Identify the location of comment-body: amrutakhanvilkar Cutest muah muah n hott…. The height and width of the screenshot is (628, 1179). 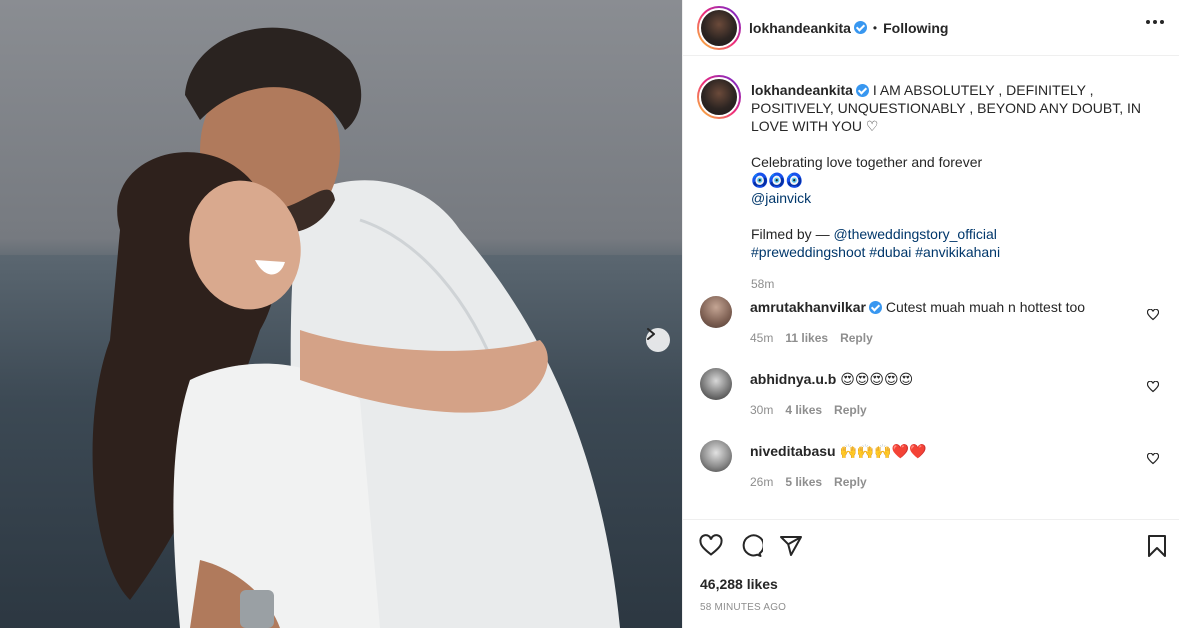
(945, 307).